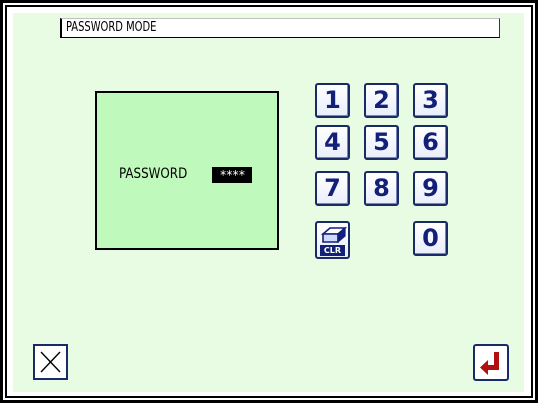  Describe the element at coordinates (381, 100) in the screenshot. I see `key-2: 2` at that location.